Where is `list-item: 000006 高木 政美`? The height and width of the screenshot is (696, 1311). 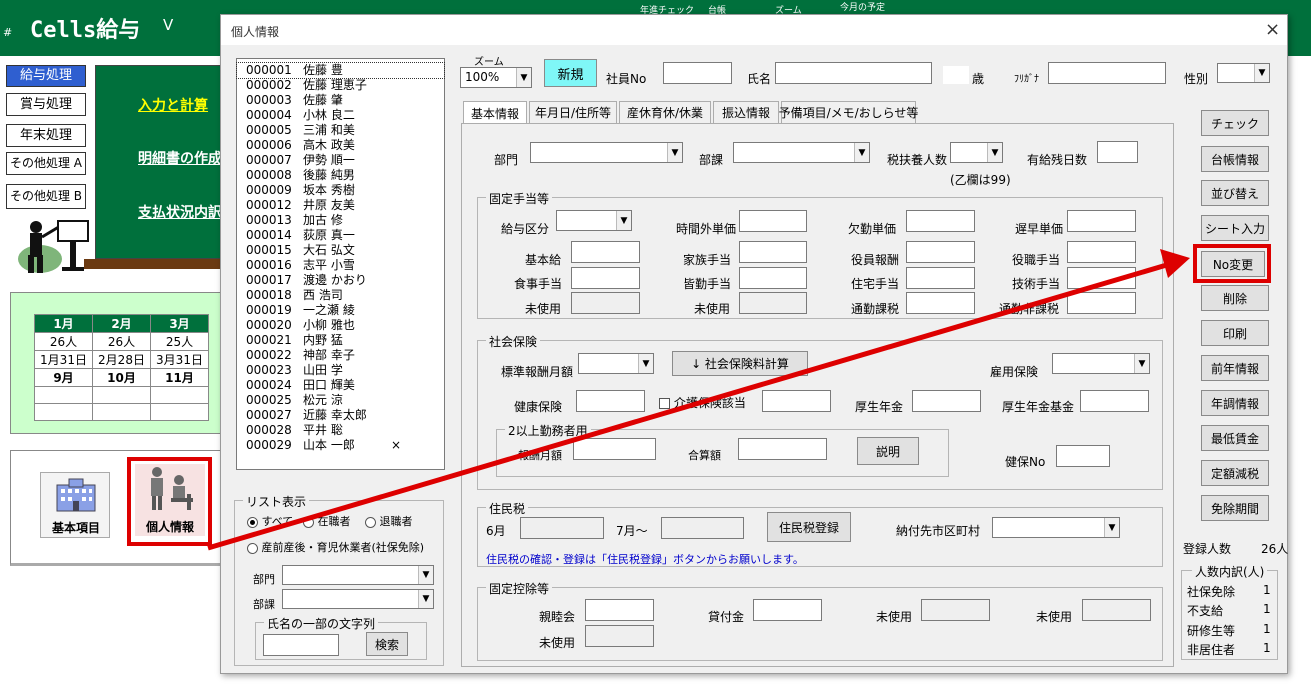 list-item: 000006 高木 政美 is located at coordinates (340, 145).